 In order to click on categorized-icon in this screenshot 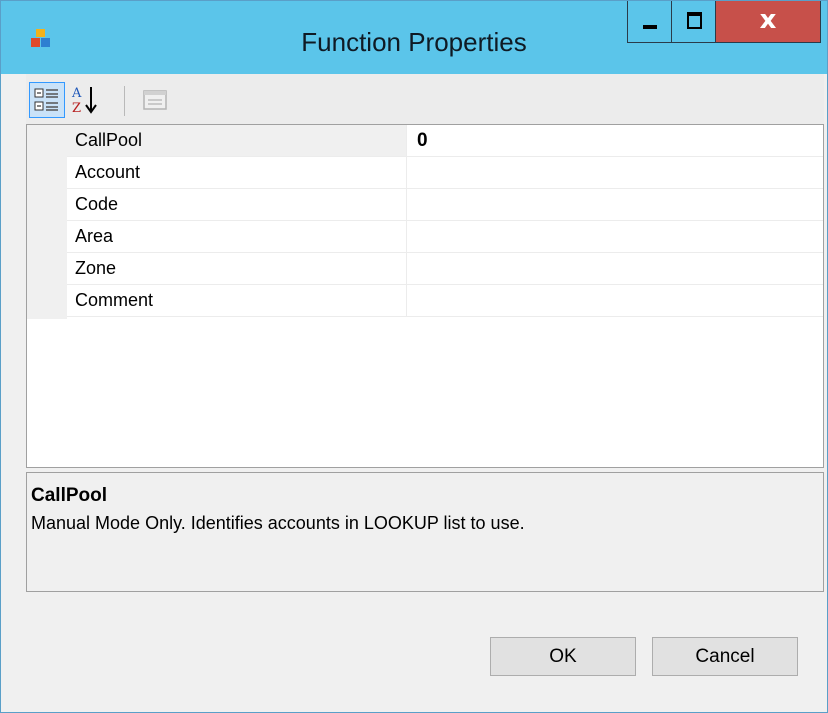, I will do `click(46, 99)`.